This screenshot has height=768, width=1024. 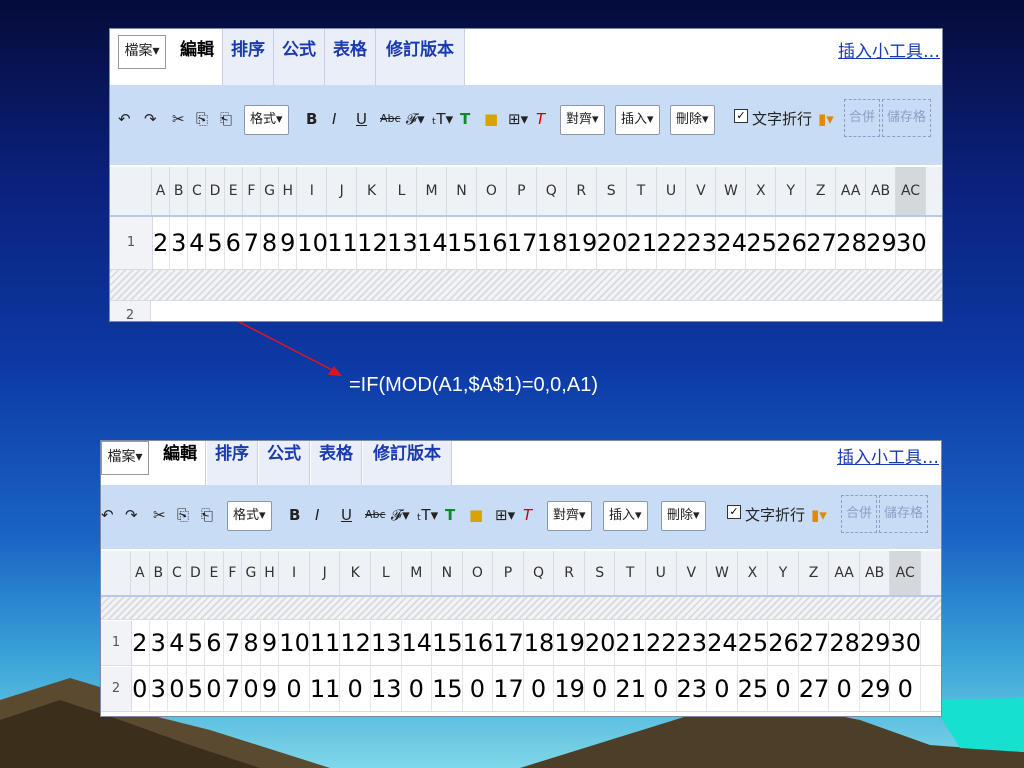 I want to click on column-header-j: J, so click(x=325, y=573).